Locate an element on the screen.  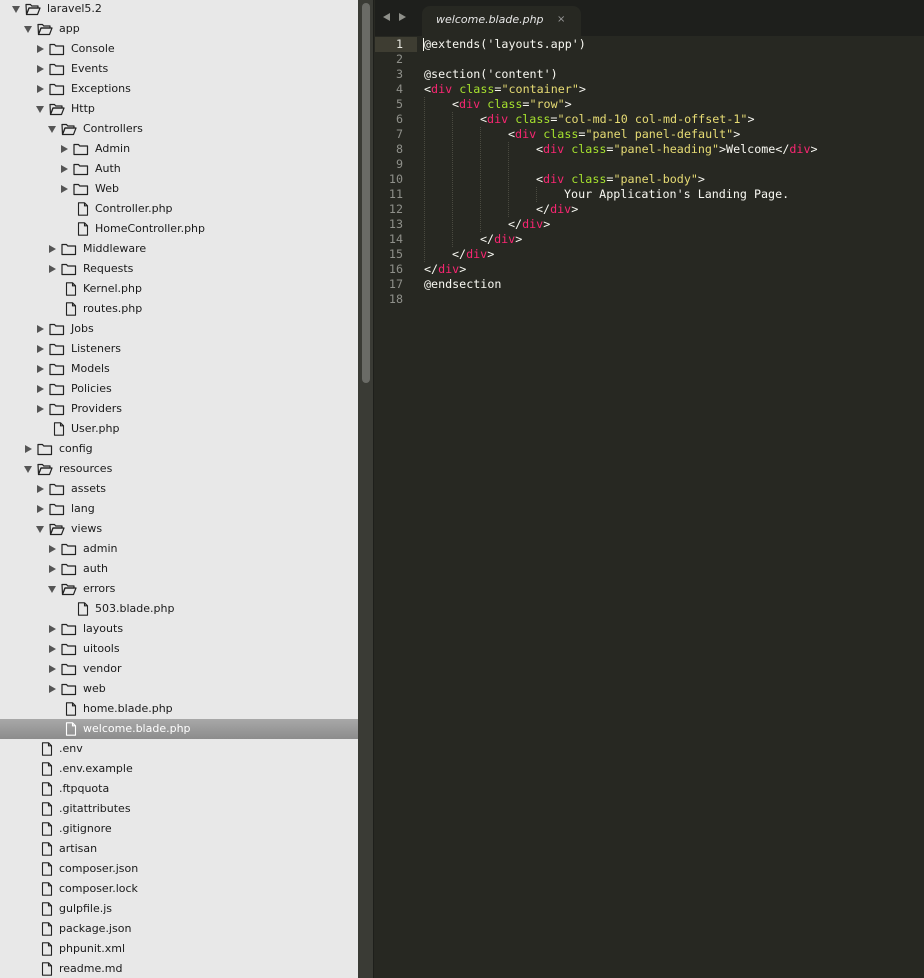
tree-file-package-json: package.json is located at coordinates (179, 929).